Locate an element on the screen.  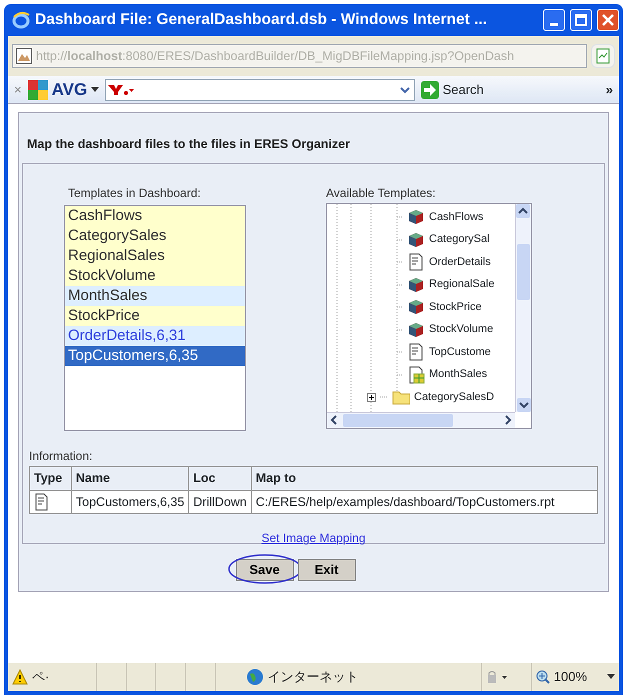
search-button: Search is located at coordinates (452, 90).